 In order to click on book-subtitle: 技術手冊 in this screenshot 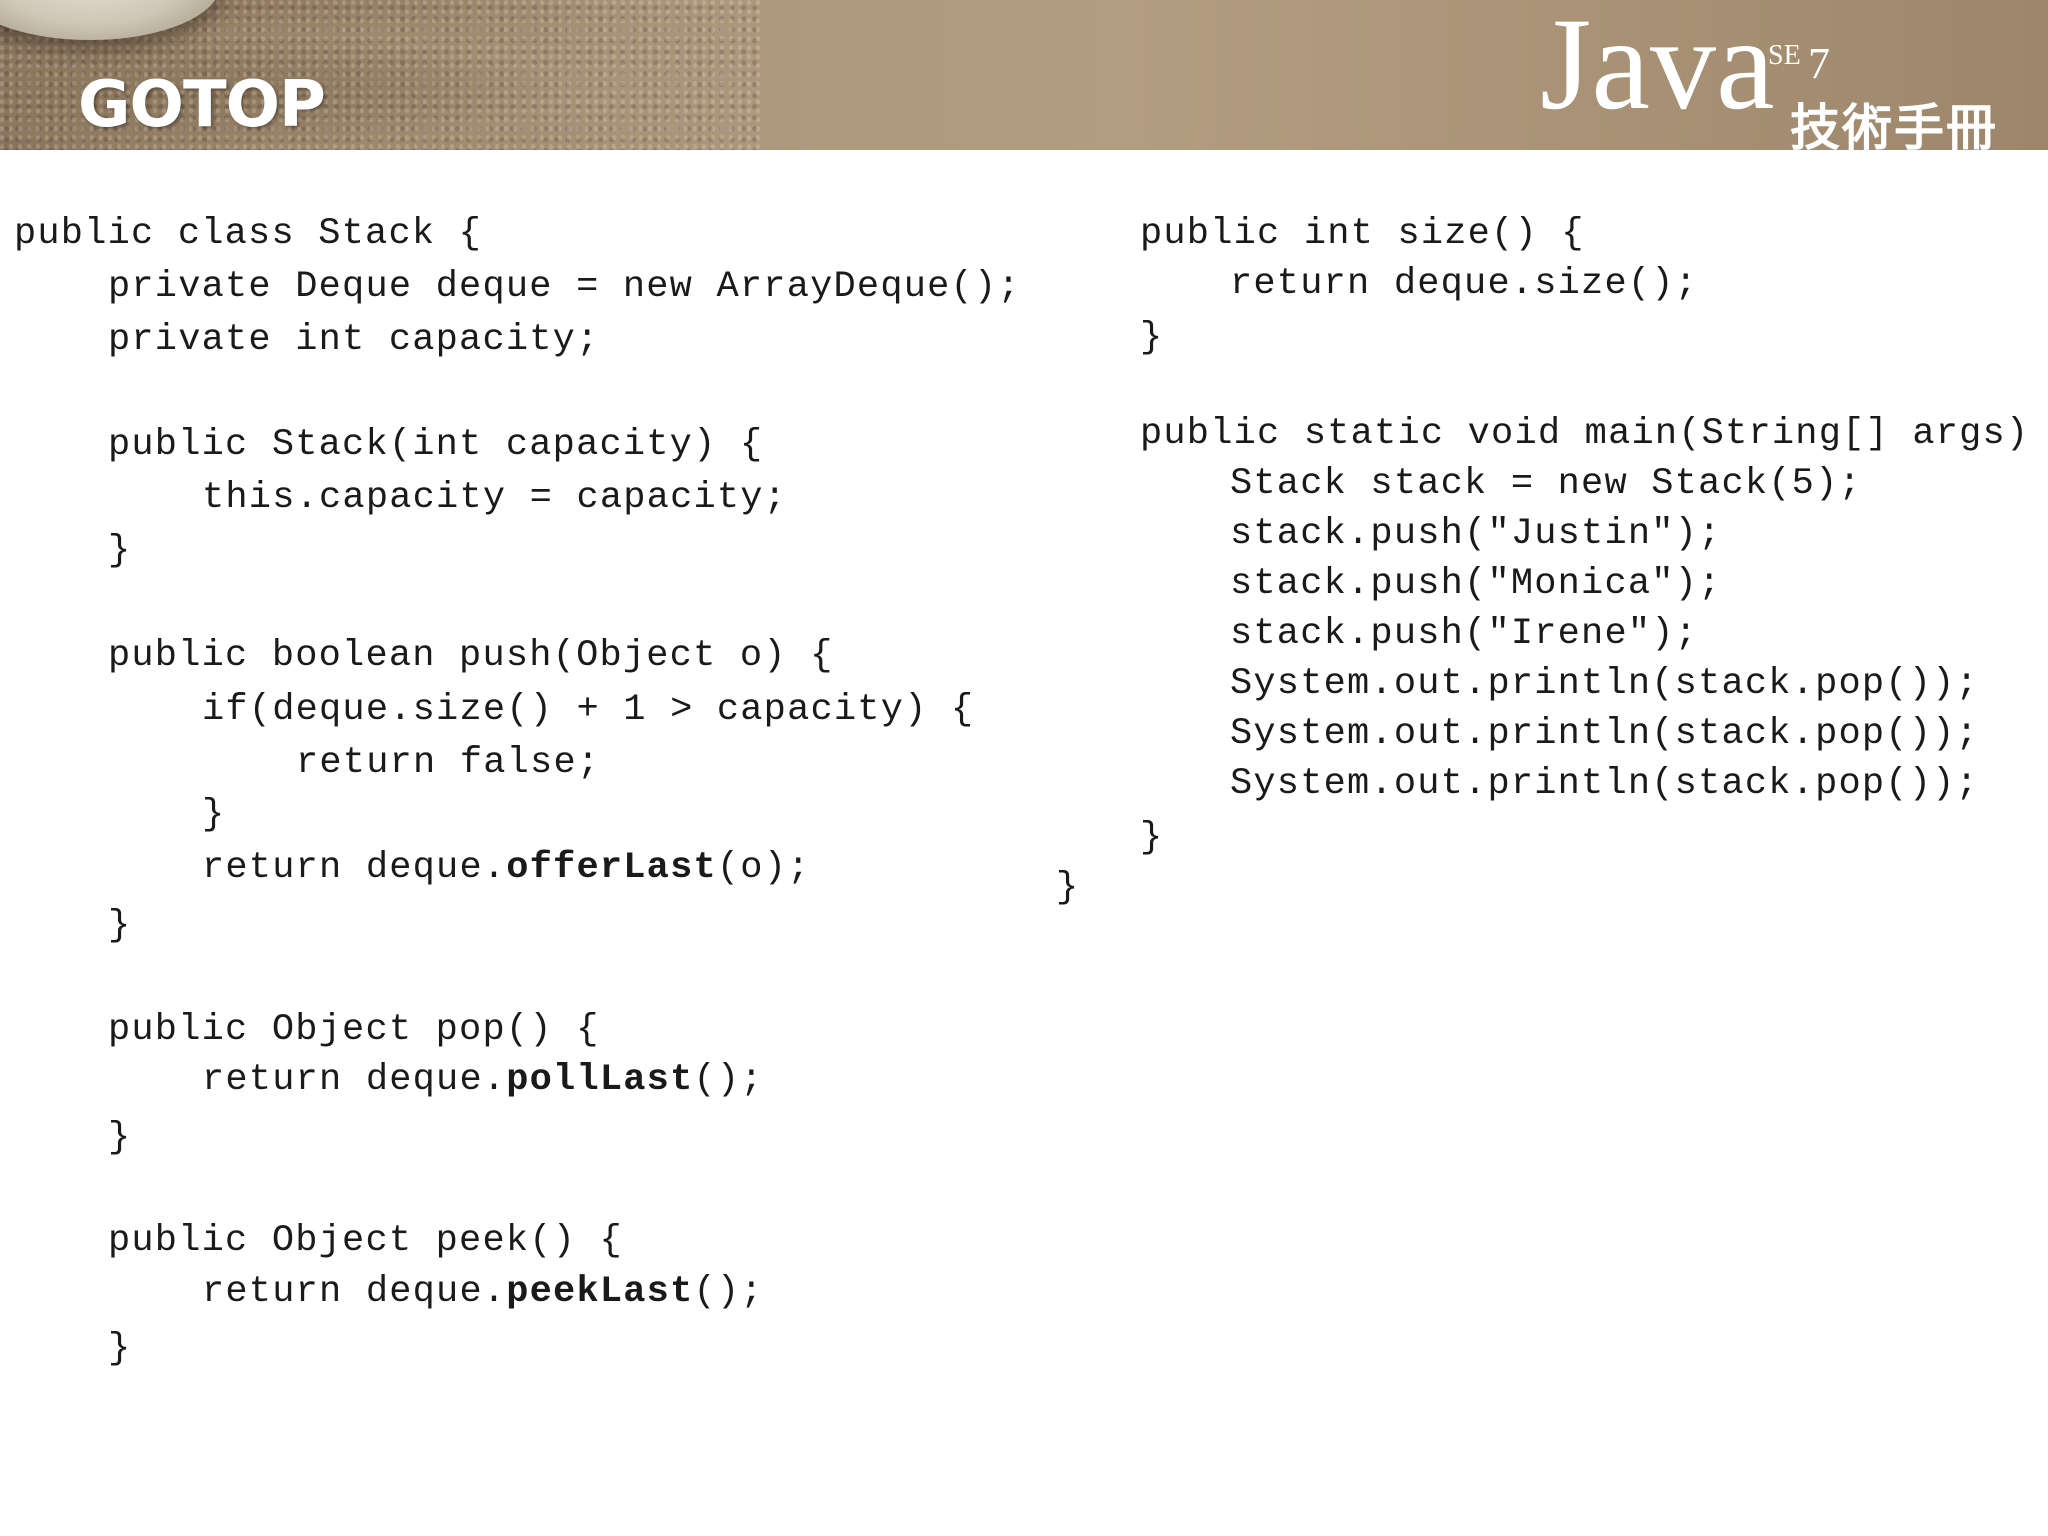, I will do `click(1894, 124)`.